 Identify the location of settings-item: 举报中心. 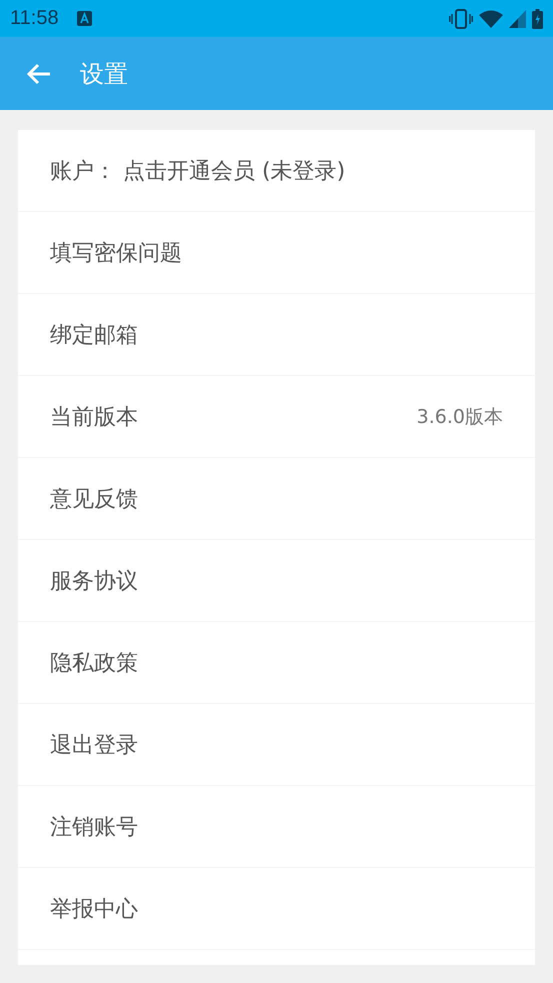
(276, 909).